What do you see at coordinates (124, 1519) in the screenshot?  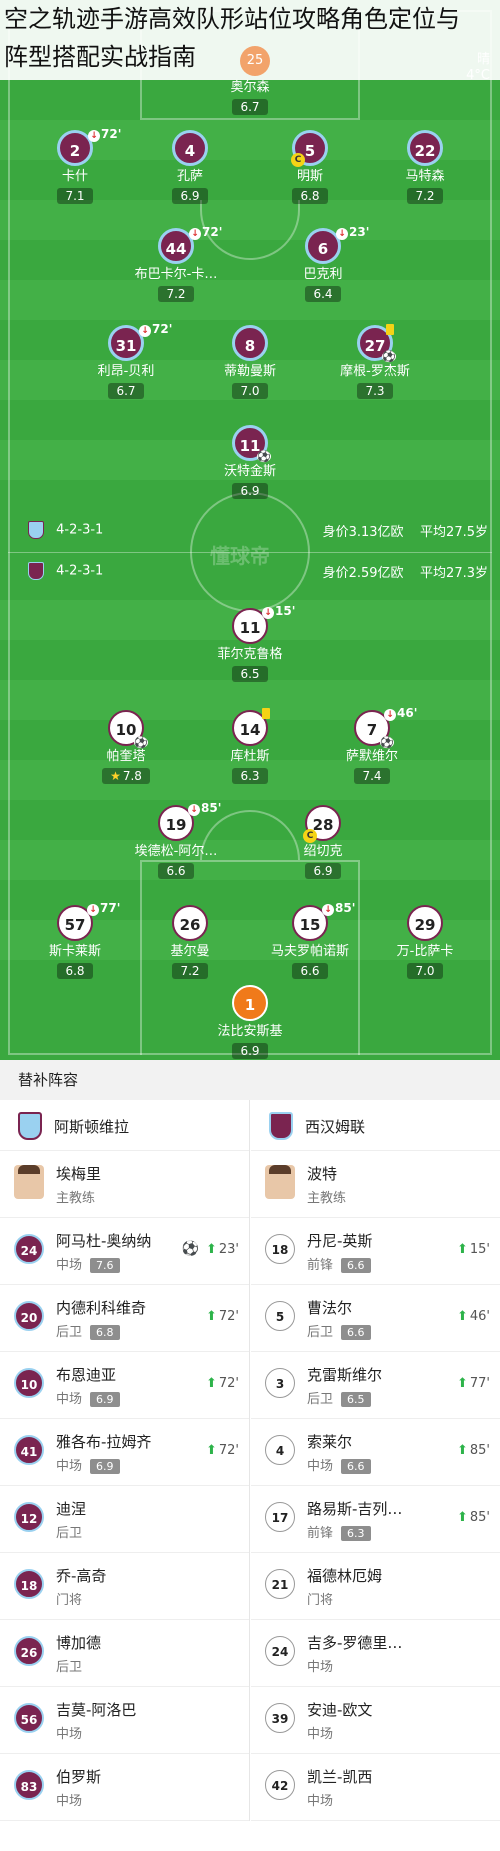 I see `sub-player-row: 12 迪涅 后卫` at bounding box center [124, 1519].